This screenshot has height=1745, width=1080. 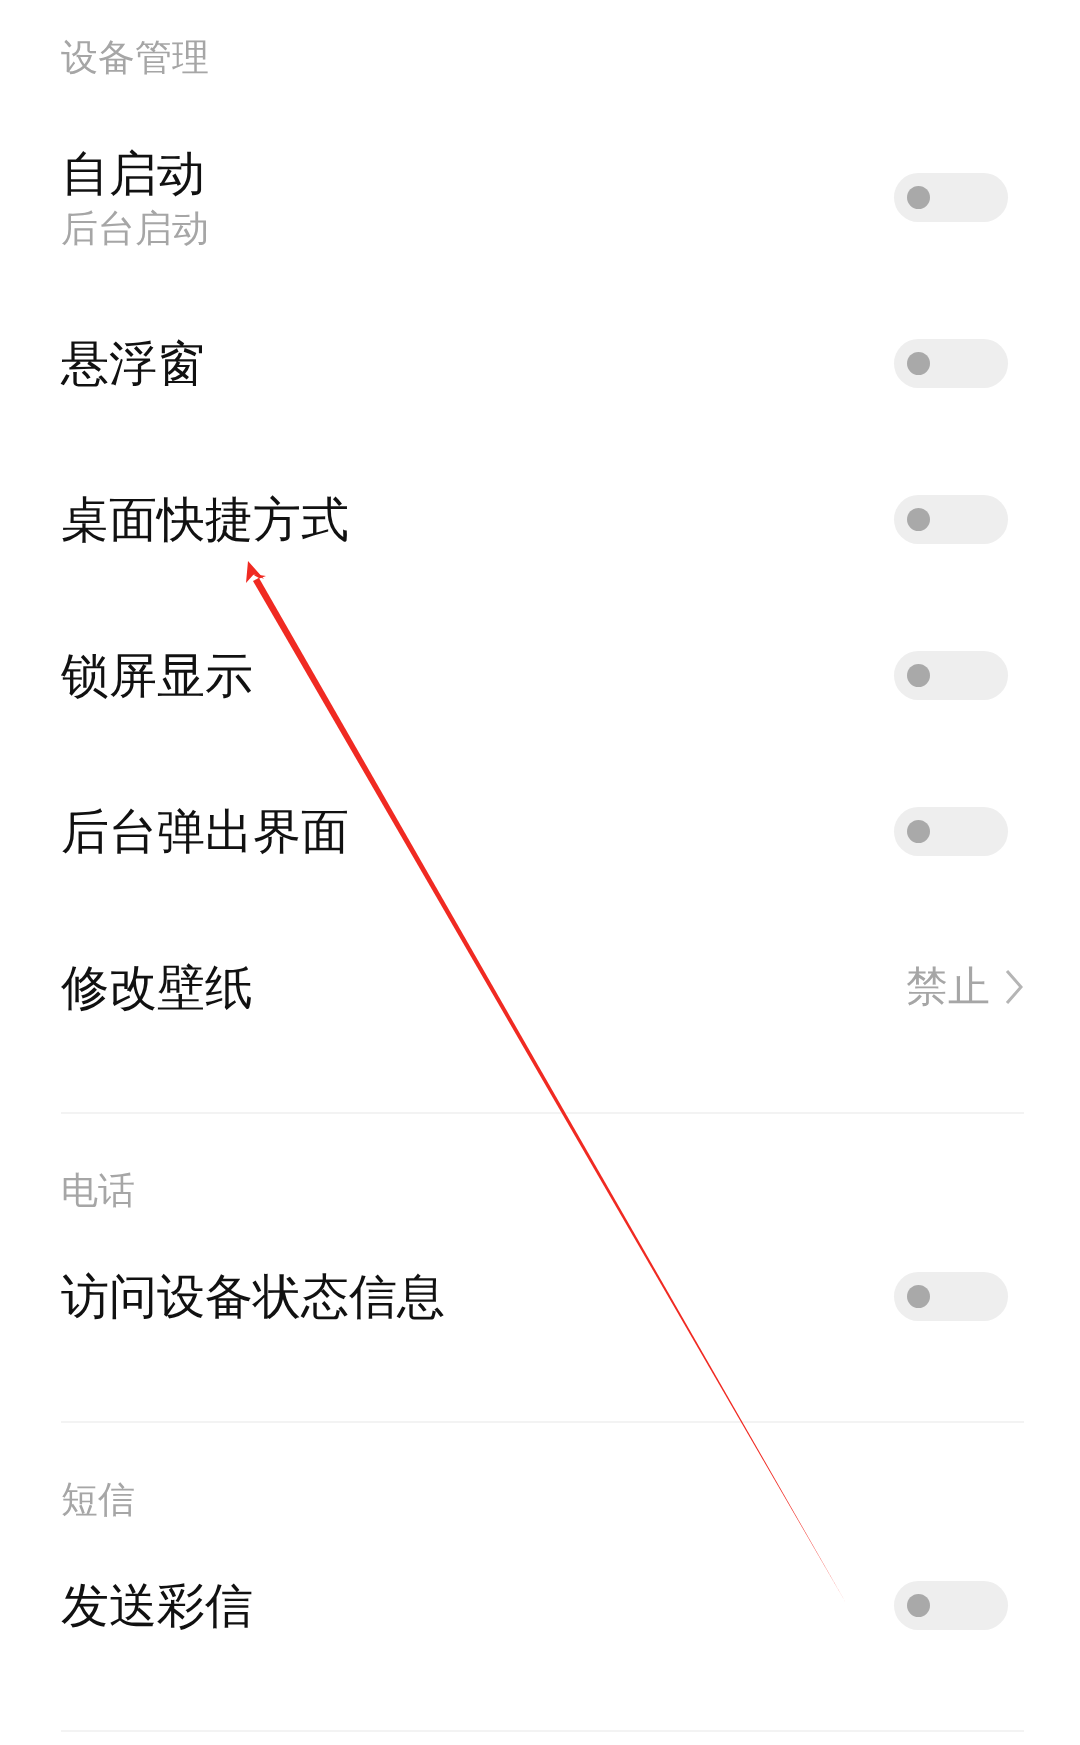 What do you see at coordinates (253, 1296) in the screenshot?
I see `setting-label: 访问设备状态信息` at bounding box center [253, 1296].